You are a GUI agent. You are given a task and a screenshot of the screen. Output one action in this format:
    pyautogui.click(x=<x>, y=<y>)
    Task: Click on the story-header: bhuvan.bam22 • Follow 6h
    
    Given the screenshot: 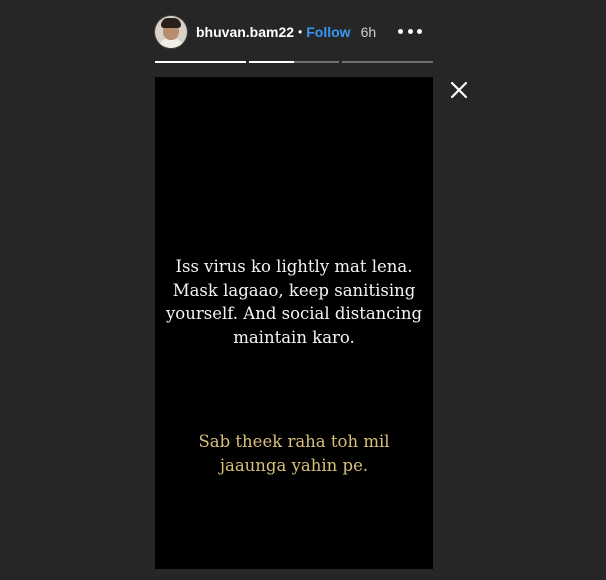 What is the action you would take?
    pyautogui.click(x=294, y=32)
    